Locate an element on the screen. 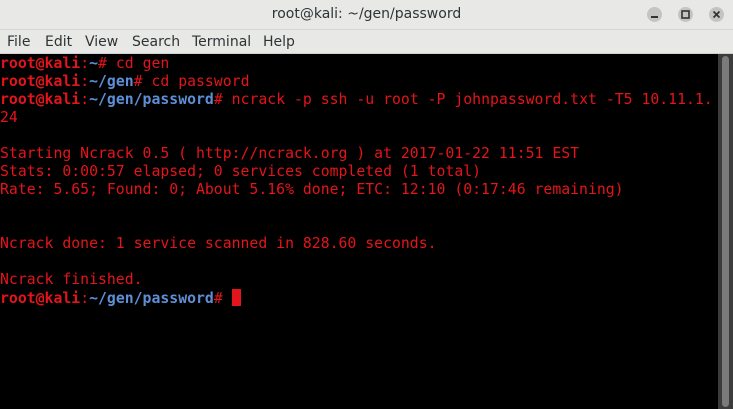 Image resolution: width=733 pixels, height=409 pixels. prompt-line: root@kali:~/gen/password# is located at coordinates (120, 298).